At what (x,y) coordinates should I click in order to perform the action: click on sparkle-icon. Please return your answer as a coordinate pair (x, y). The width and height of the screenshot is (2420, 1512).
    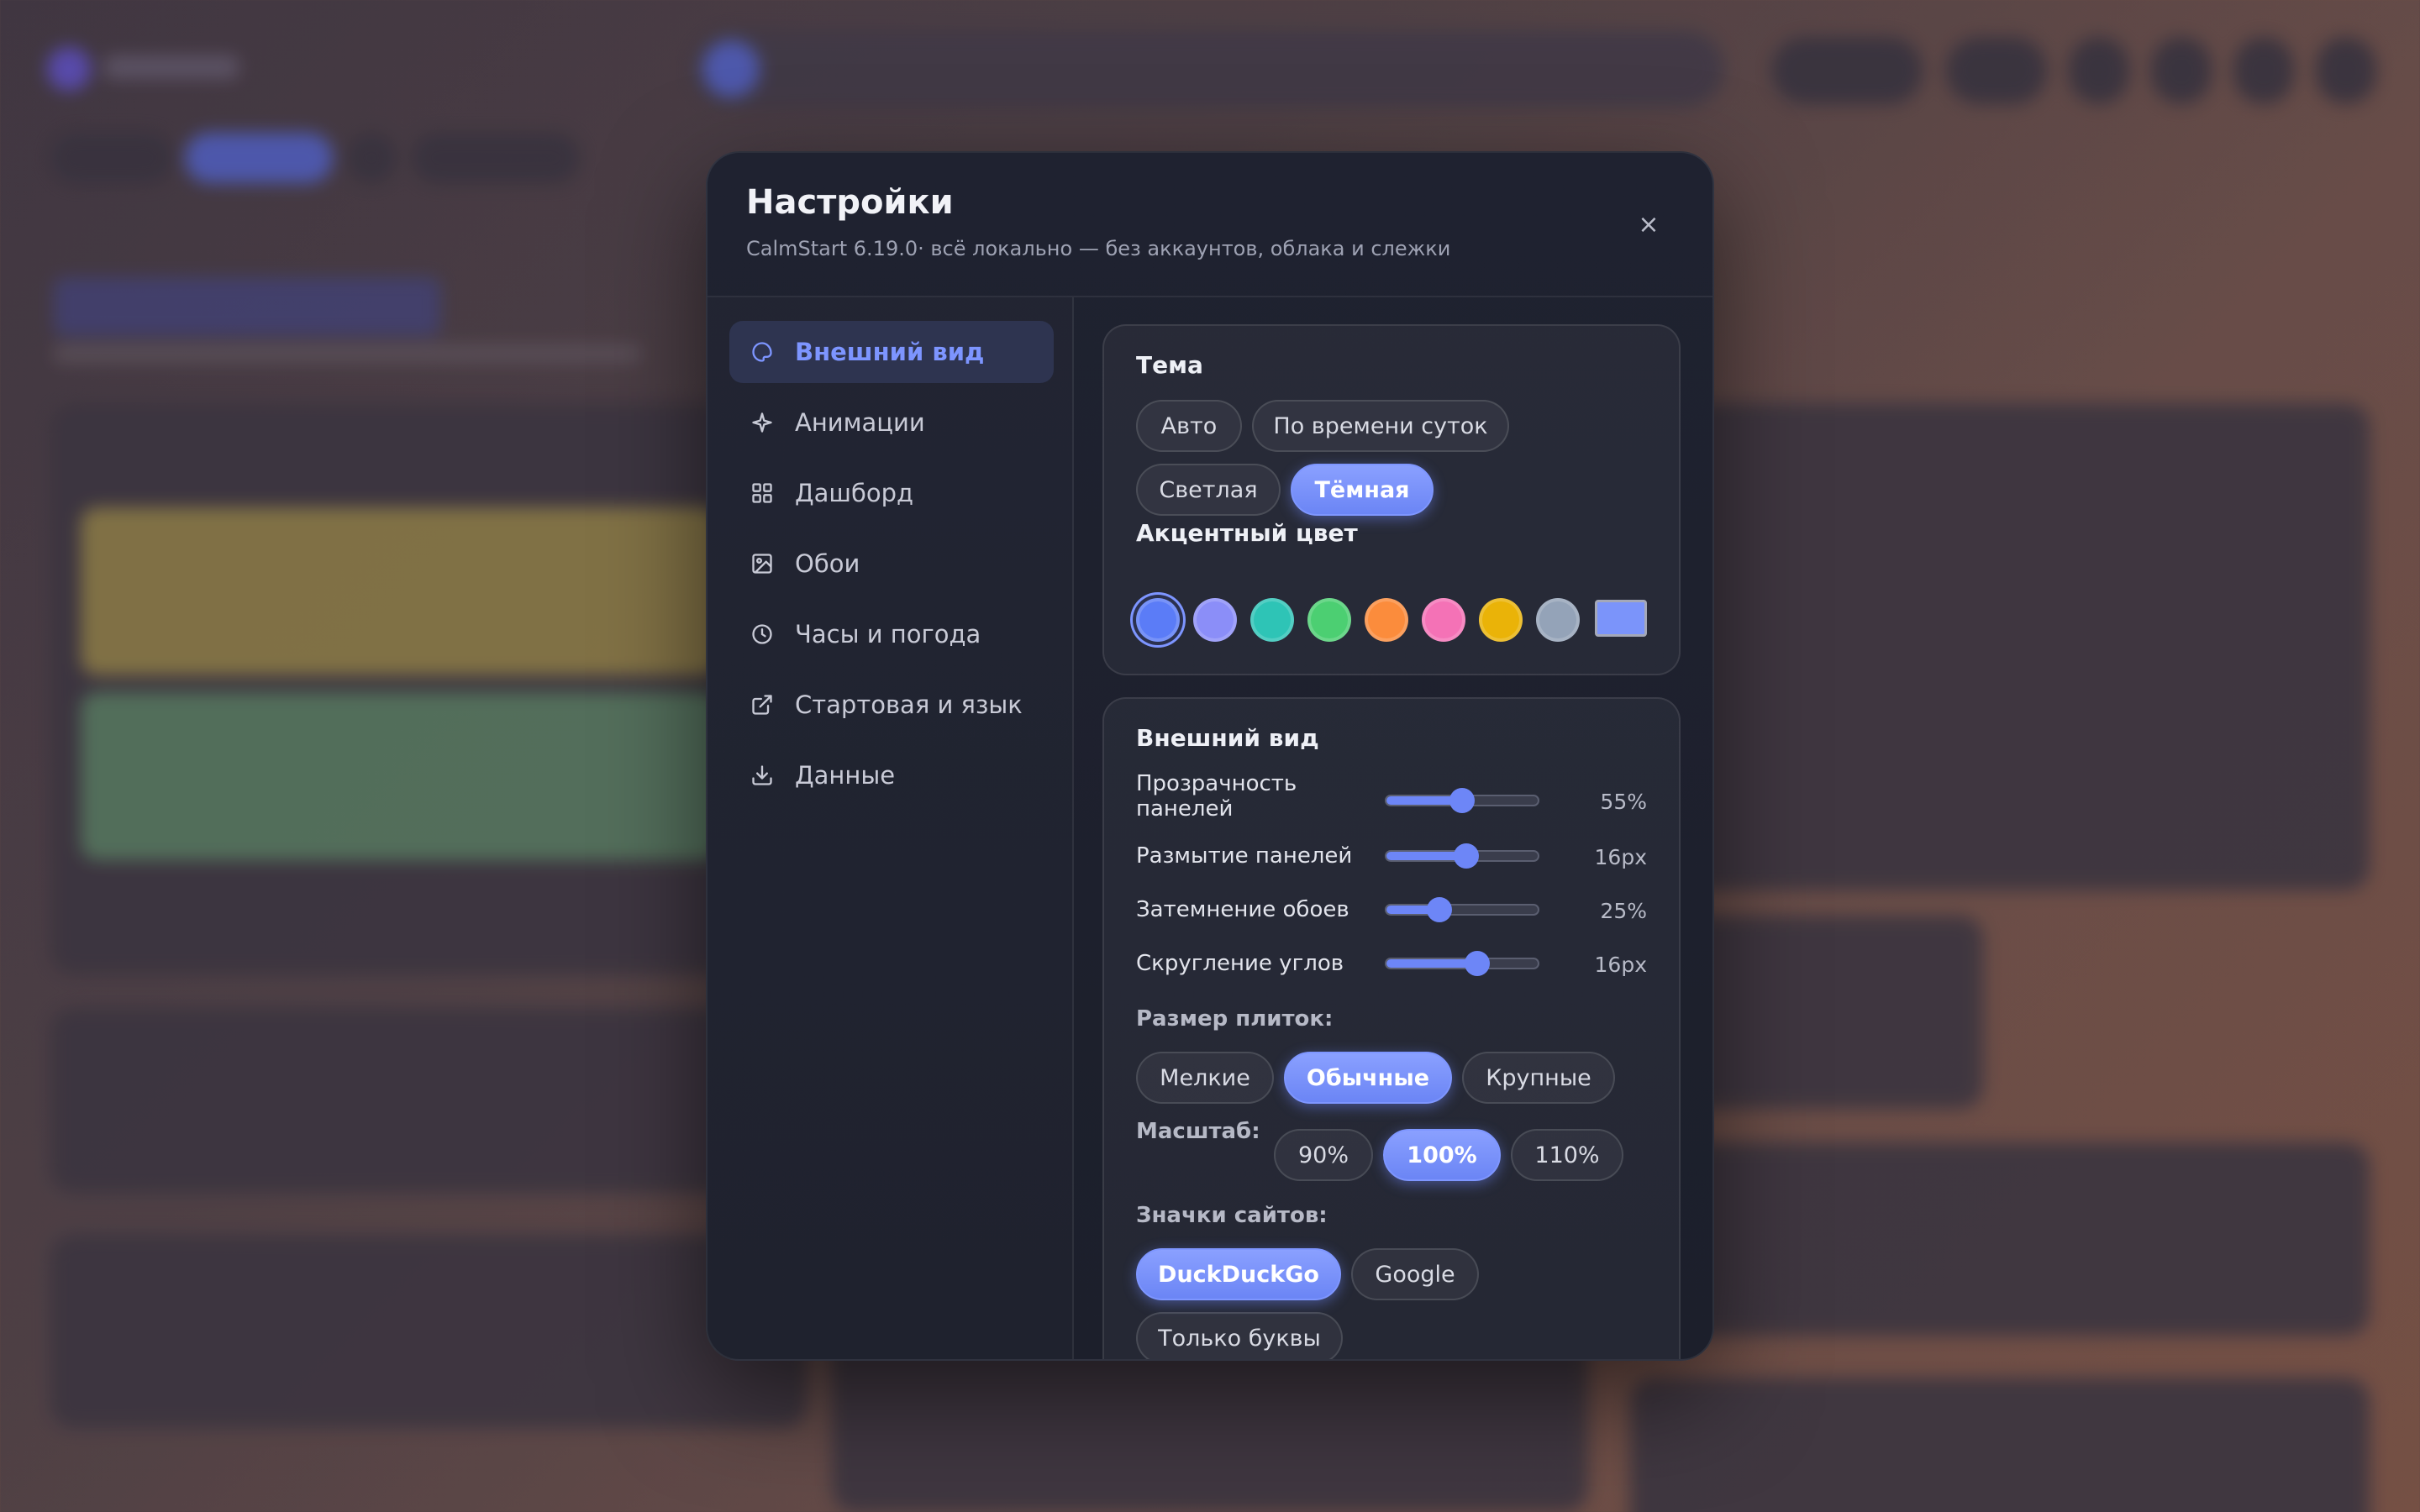
    Looking at the image, I should click on (763, 422).